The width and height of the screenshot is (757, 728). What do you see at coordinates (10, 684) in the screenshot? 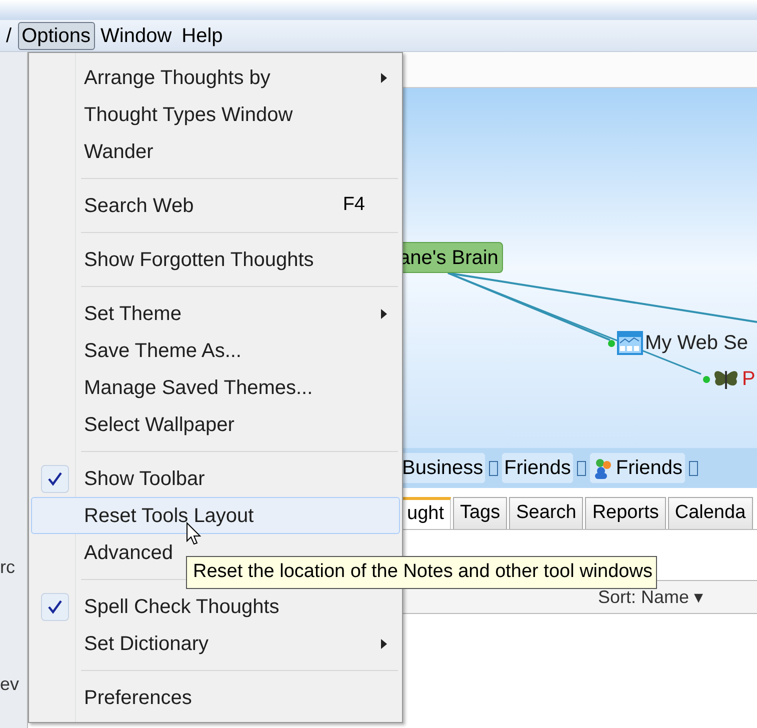
I see `panel-text: ev` at bounding box center [10, 684].